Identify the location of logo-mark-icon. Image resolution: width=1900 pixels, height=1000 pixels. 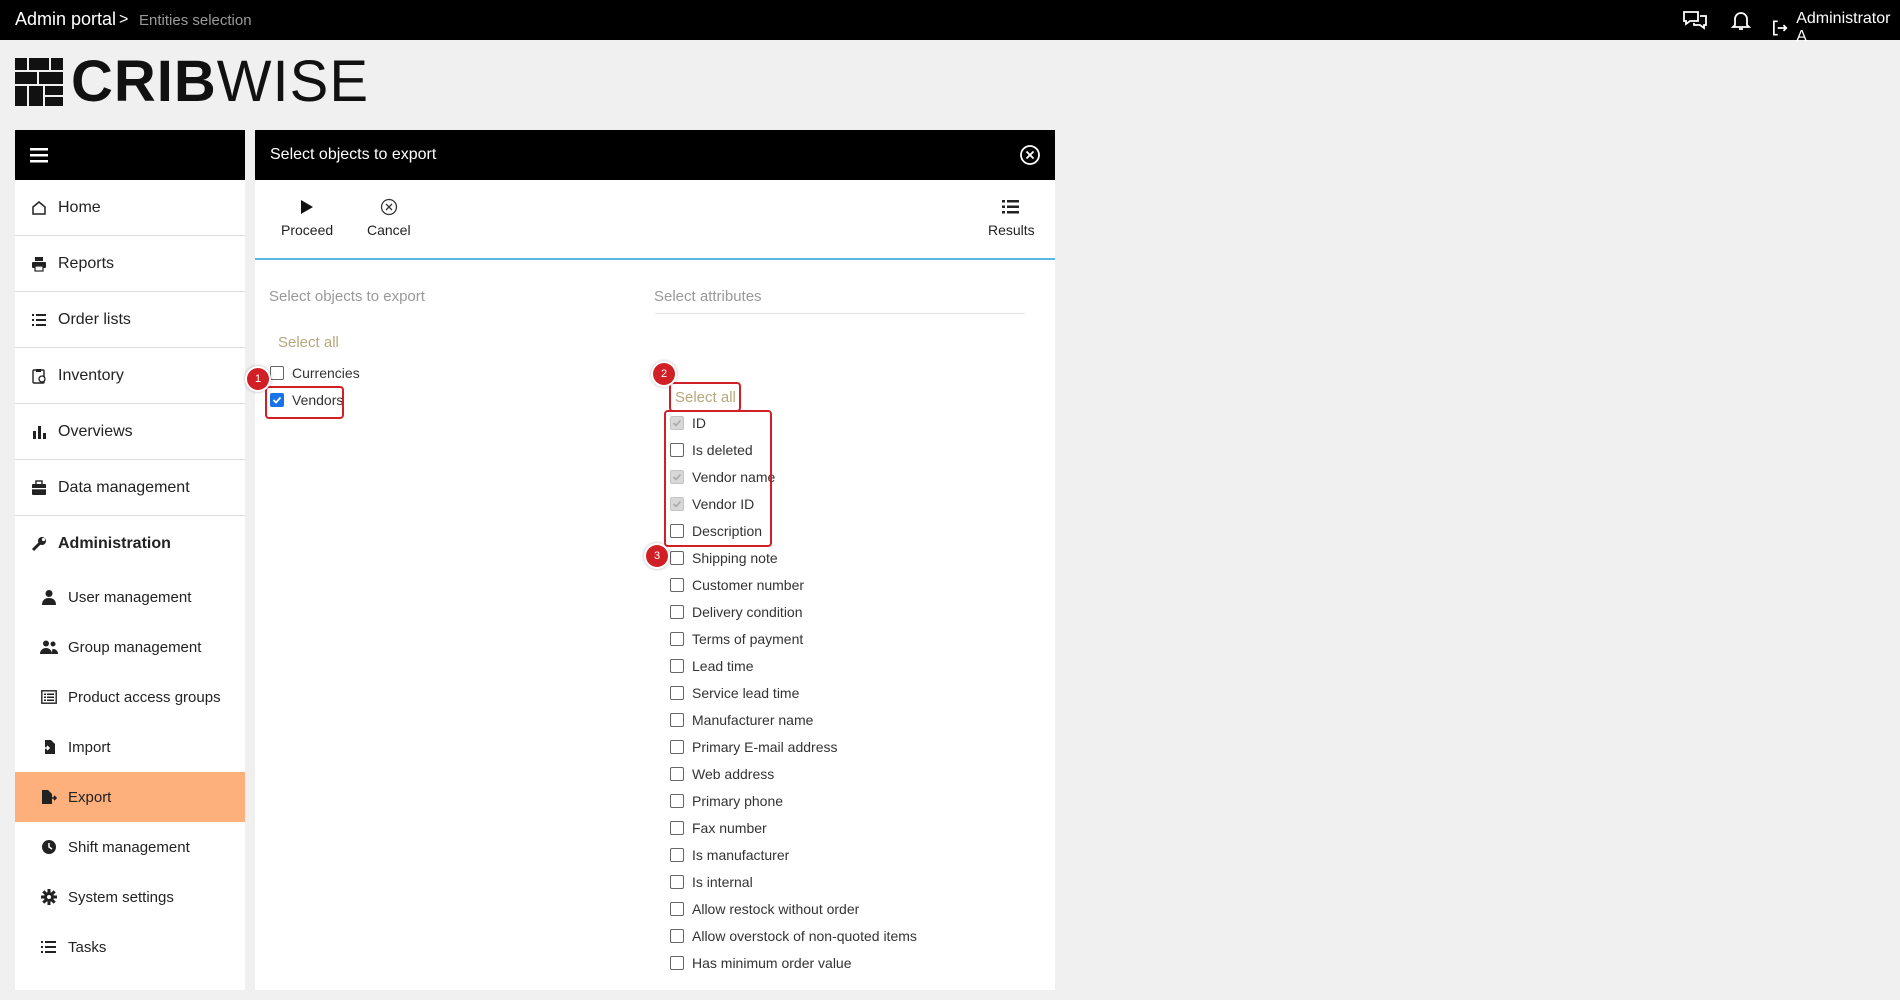
(39, 82).